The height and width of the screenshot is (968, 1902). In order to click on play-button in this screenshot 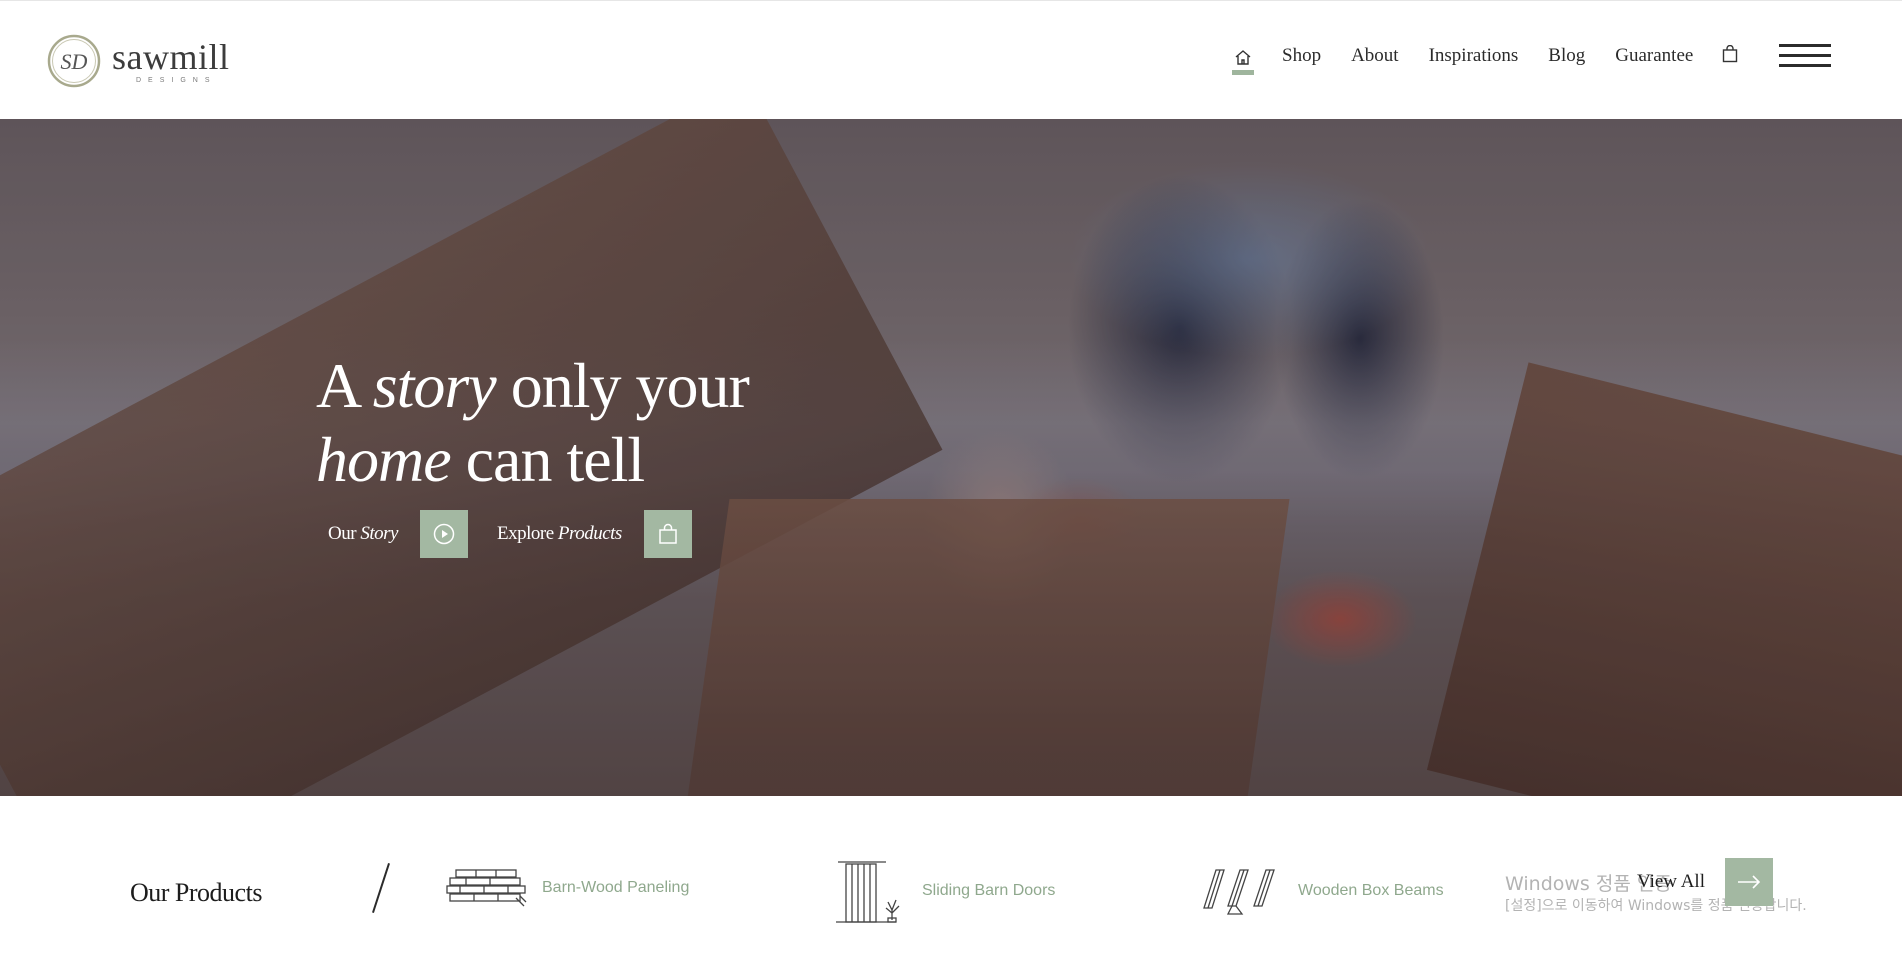, I will do `click(443, 534)`.